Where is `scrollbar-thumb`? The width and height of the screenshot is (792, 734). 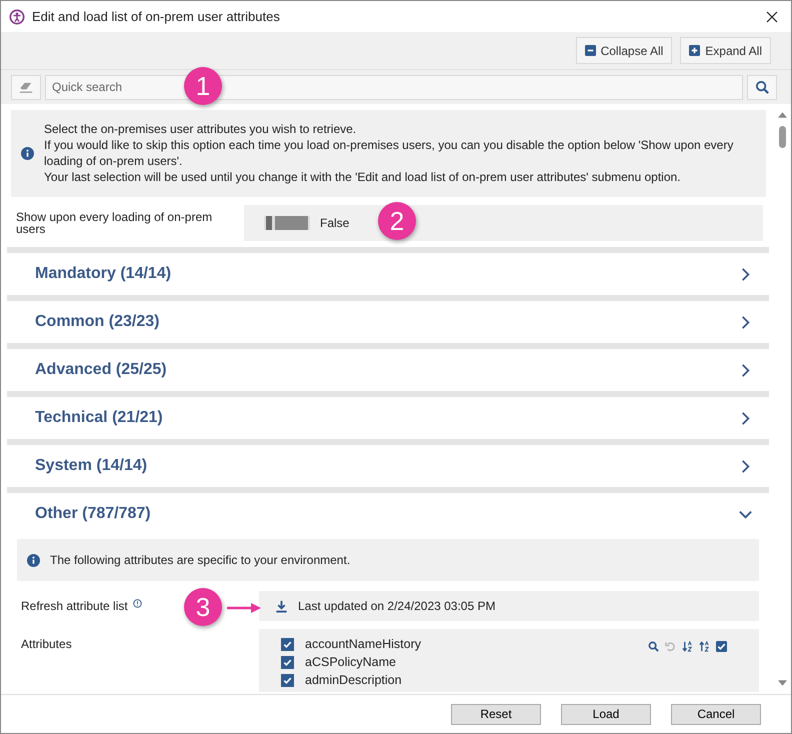
scrollbar-thumb is located at coordinates (782, 137).